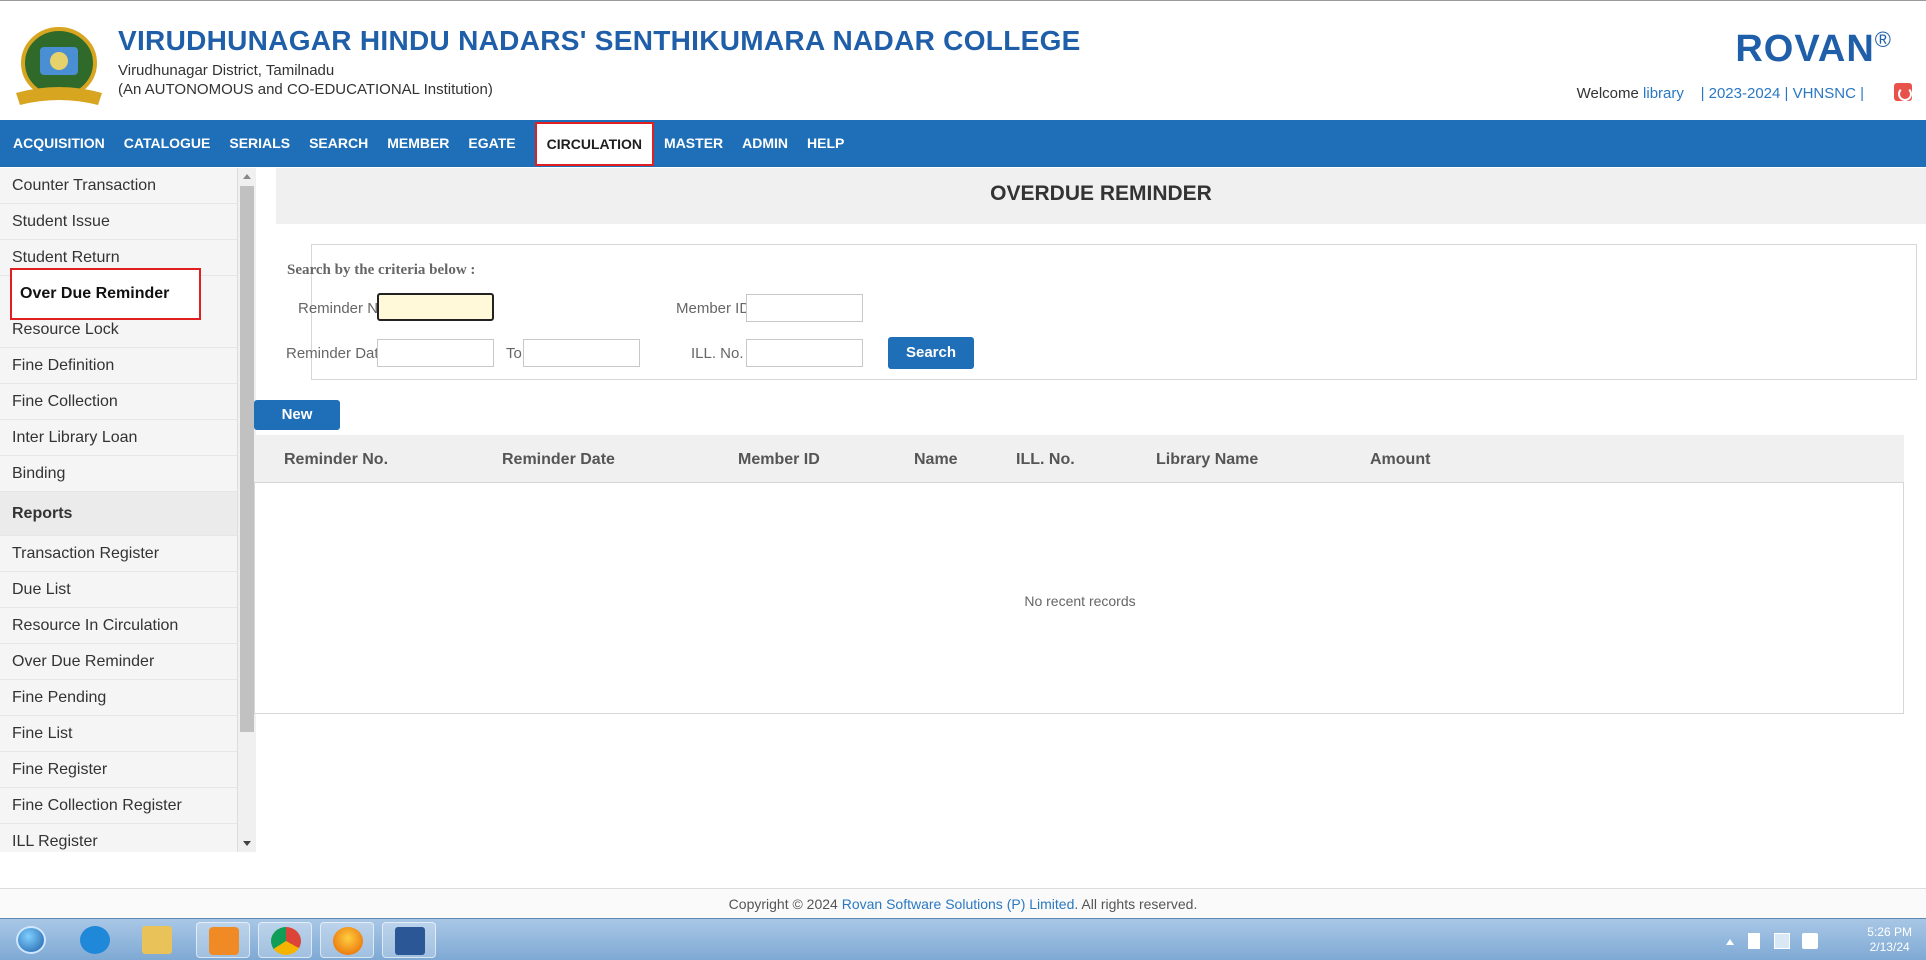 This screenshot has width=1926, height=960. Describe the element at coordinates (118, 438) in the screenshot. I see `sidebar-item-inter-library-loan: Inter Library Loan` at that location.